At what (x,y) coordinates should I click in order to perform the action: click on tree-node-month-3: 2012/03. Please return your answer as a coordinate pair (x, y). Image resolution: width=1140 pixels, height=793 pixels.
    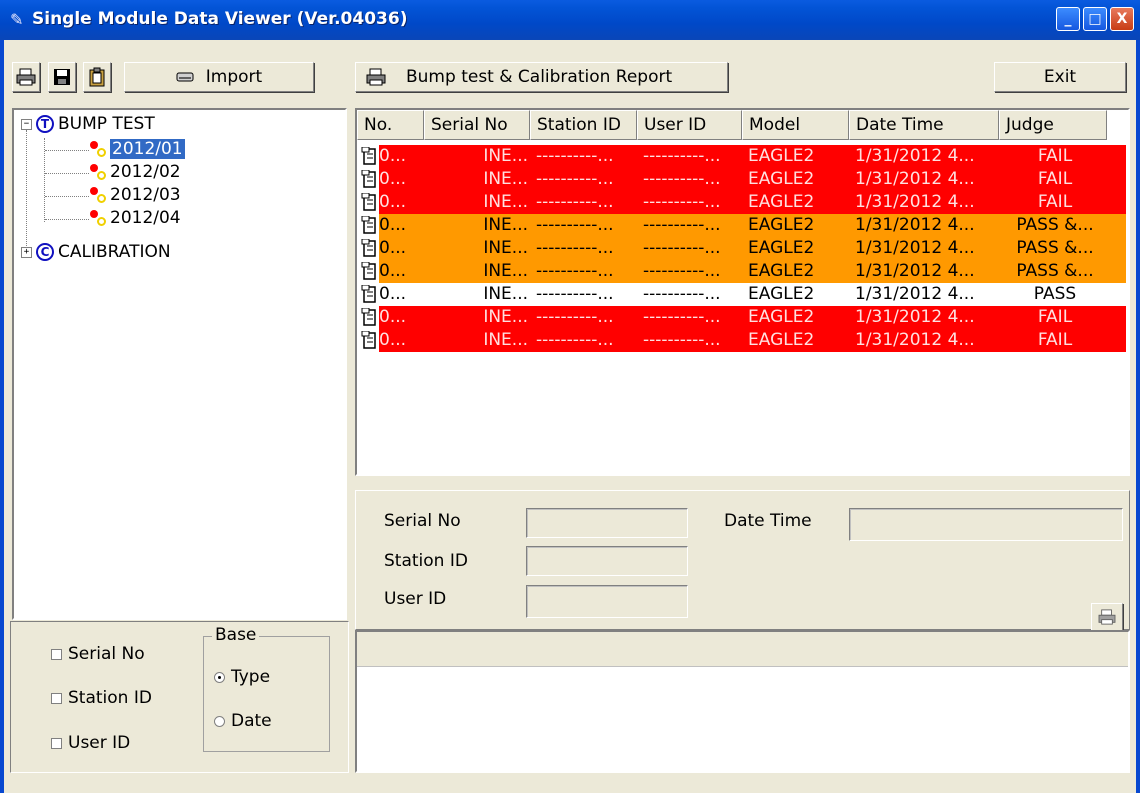
    Looking at the image, I should click on (134, 195).